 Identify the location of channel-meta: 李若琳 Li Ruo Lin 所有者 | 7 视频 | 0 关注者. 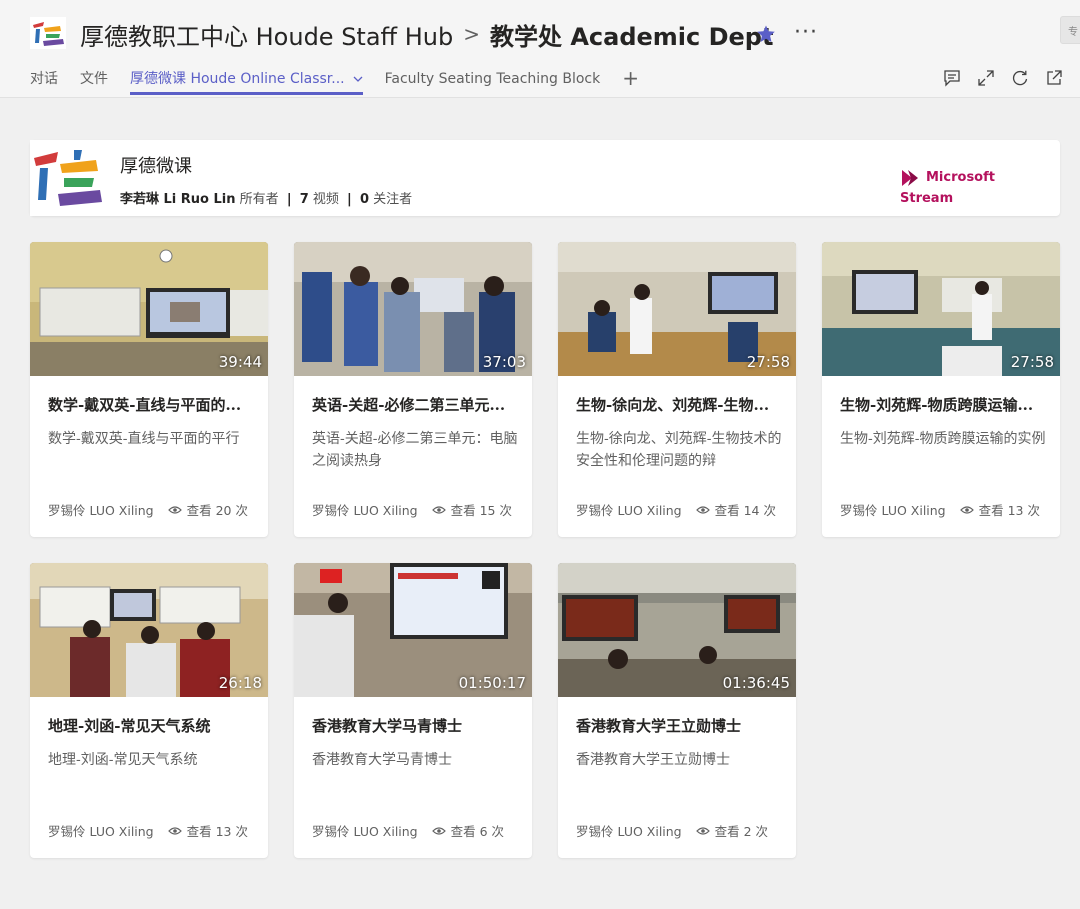
(266, 197).